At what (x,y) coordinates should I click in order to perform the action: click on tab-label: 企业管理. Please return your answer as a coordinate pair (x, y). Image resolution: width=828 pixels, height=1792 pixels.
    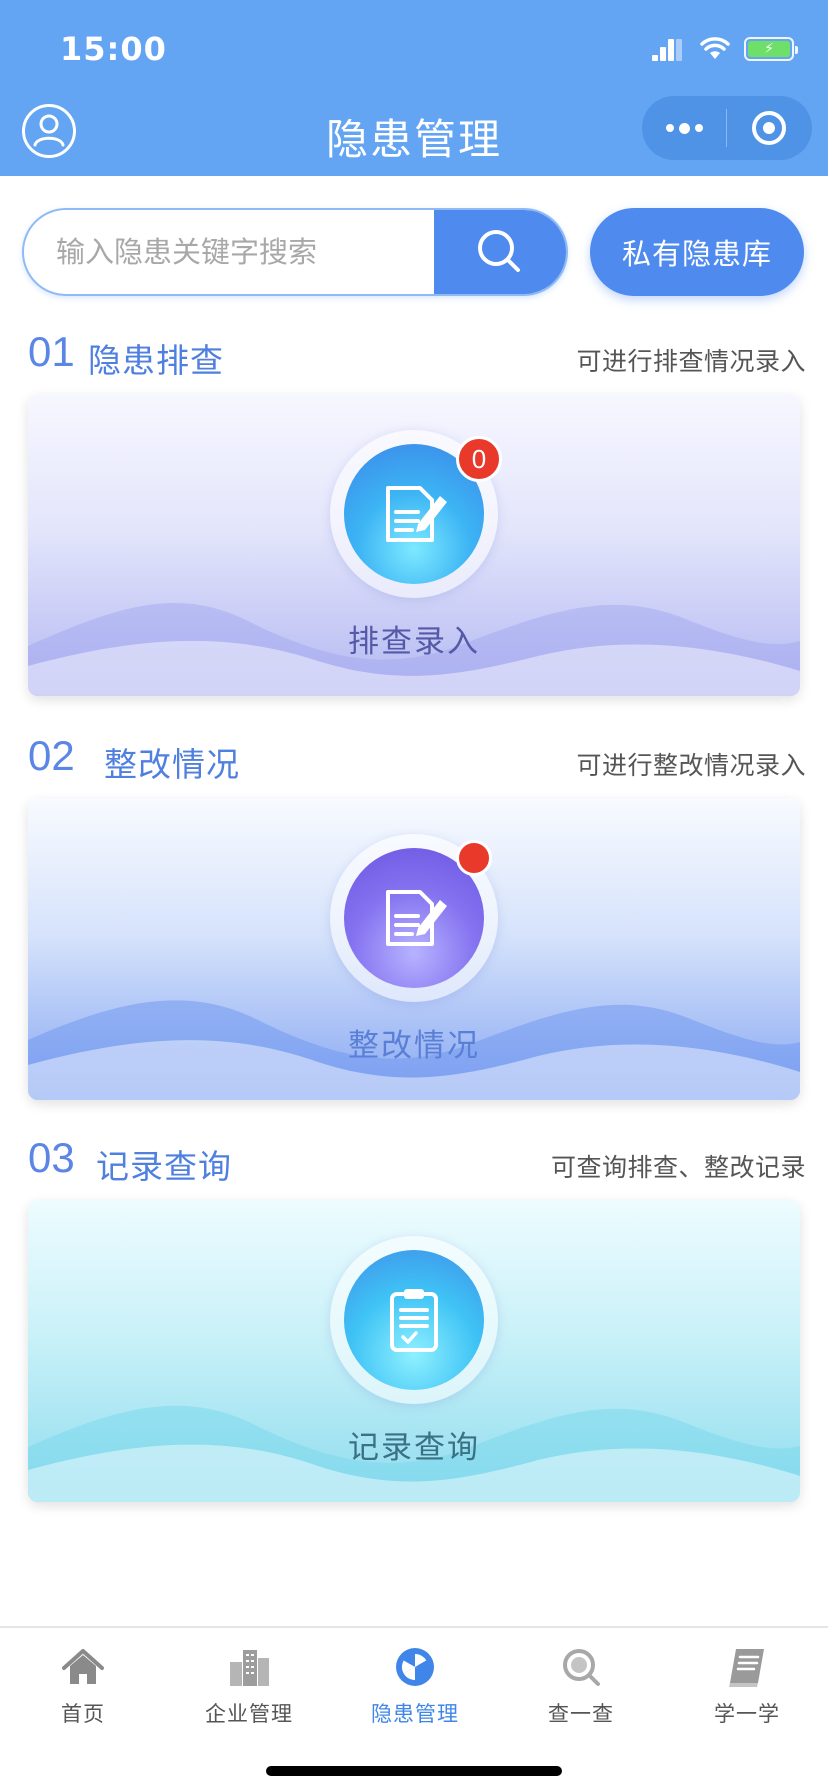
    Looking at the image, I should click on (249, 1714).